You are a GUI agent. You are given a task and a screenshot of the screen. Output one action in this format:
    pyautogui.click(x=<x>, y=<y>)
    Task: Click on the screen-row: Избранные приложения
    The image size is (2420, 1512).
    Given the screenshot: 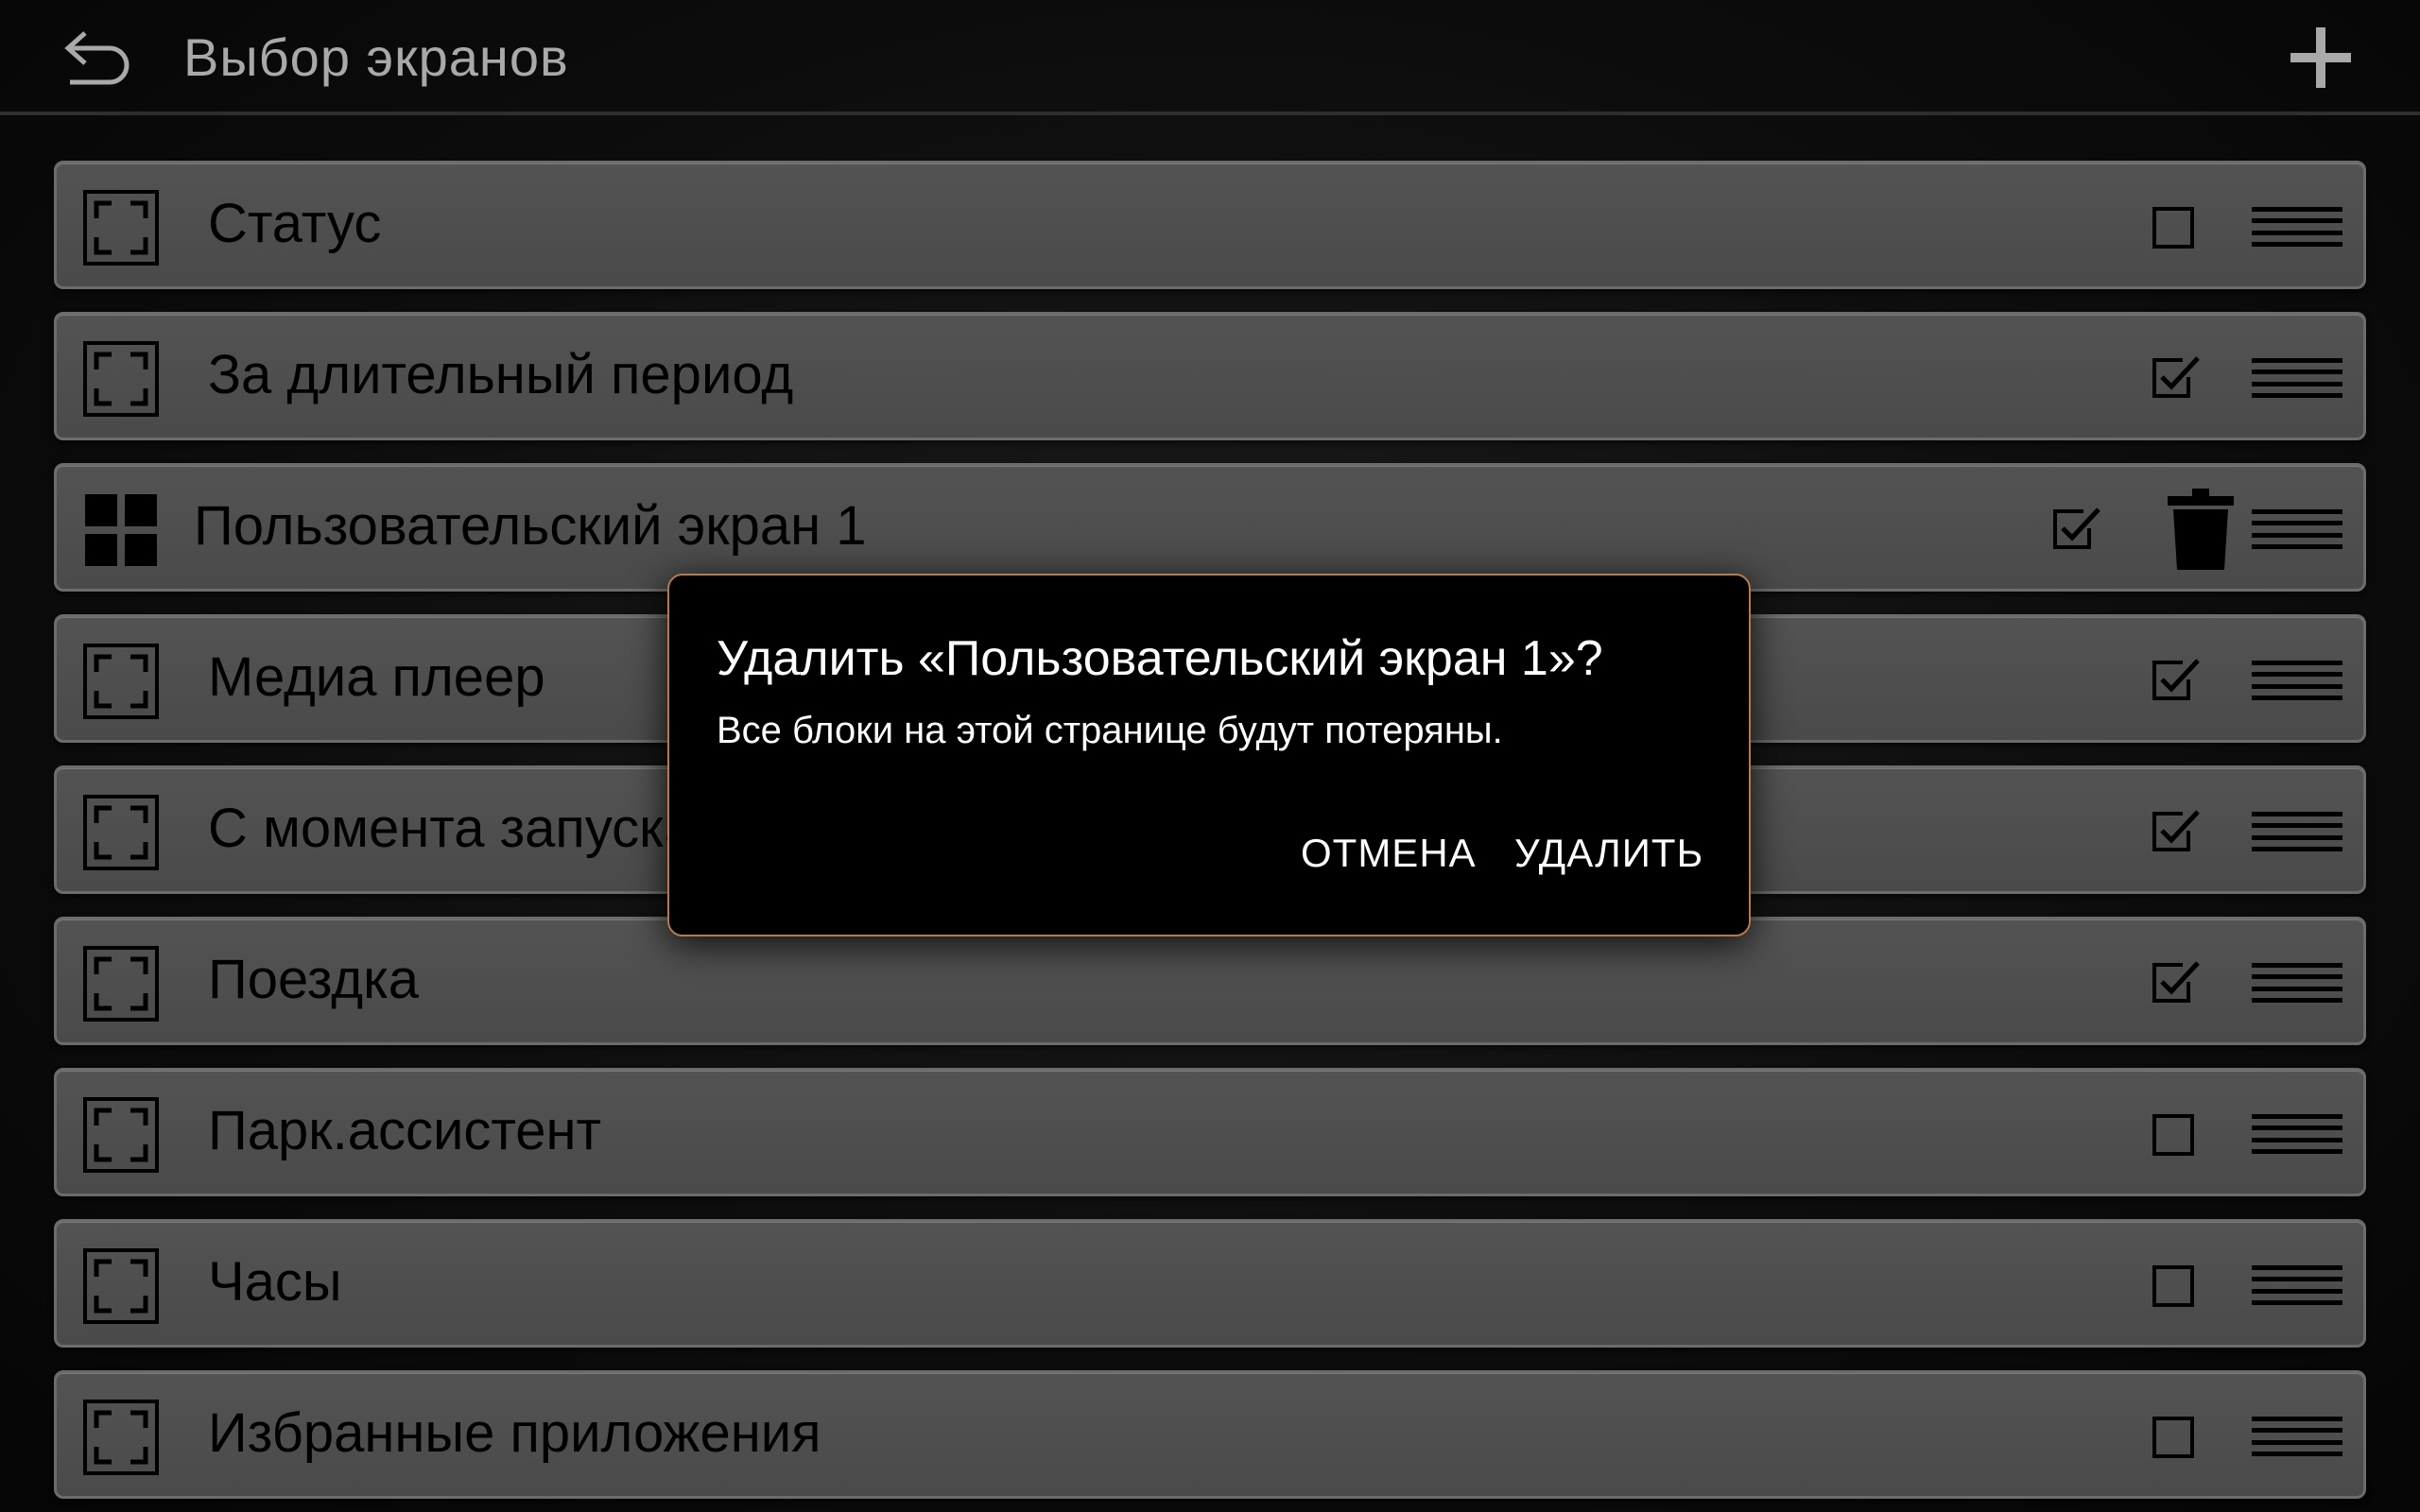 What is the action you would take?
    pyautogui.click(x=1210, y=1434)
    